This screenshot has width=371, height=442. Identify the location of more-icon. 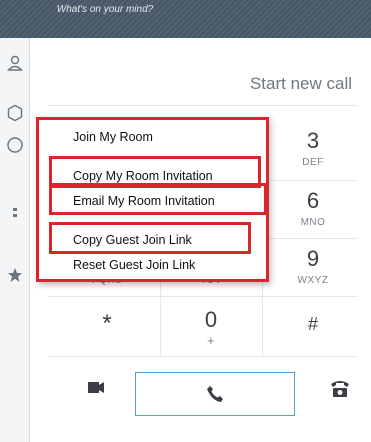
(15, 215).